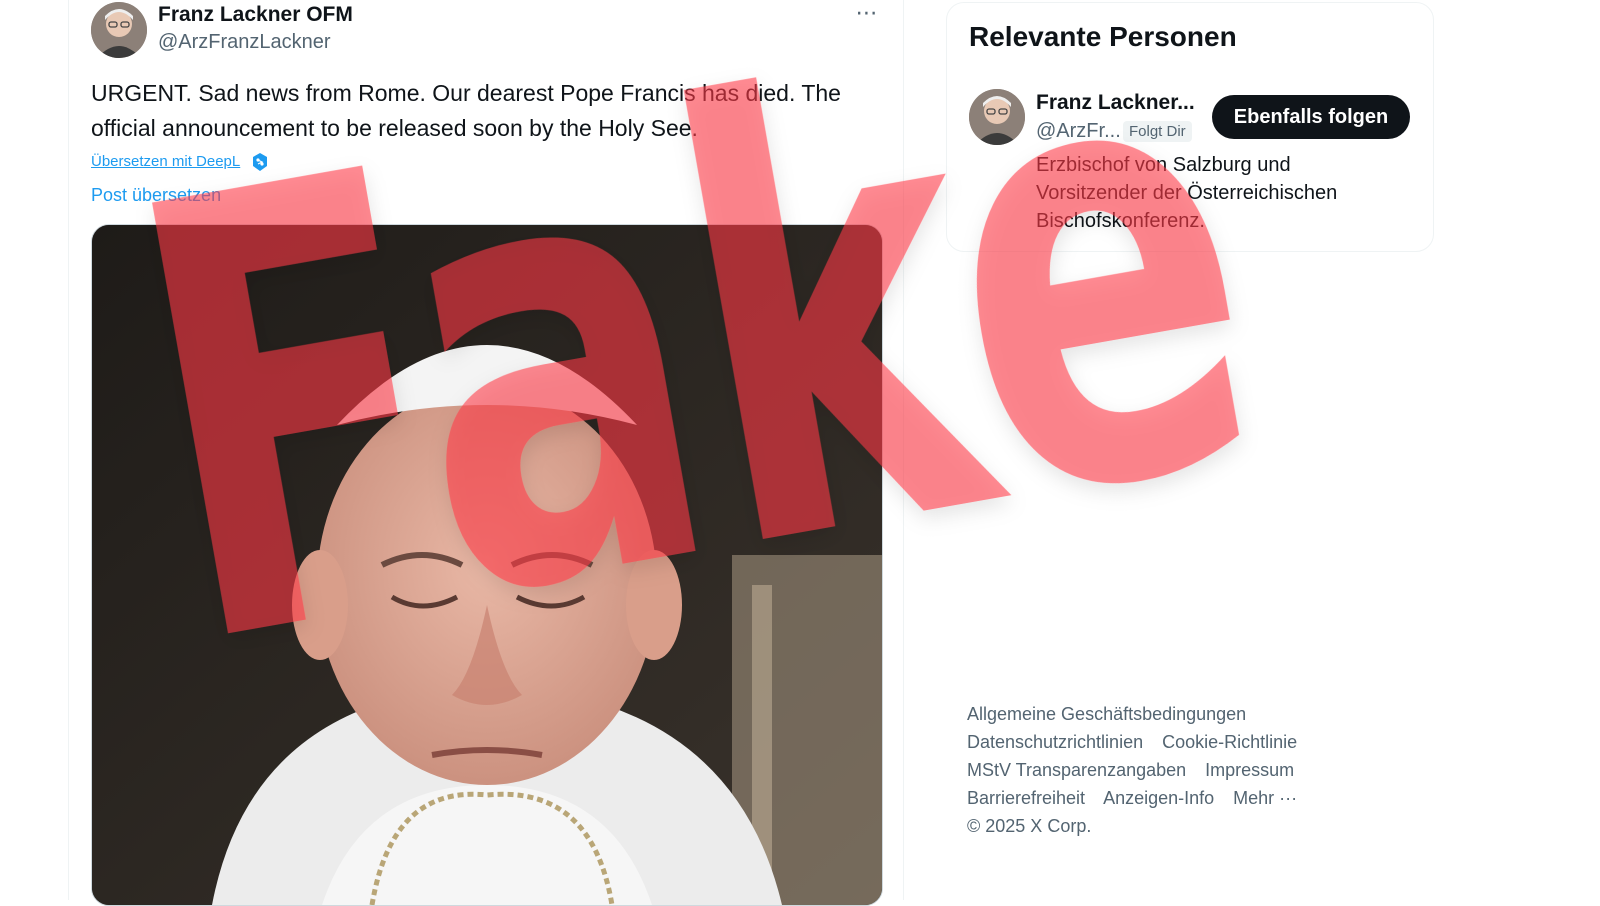  I want to click on author-name: Franz Lackner OFM, so click(255, 15).